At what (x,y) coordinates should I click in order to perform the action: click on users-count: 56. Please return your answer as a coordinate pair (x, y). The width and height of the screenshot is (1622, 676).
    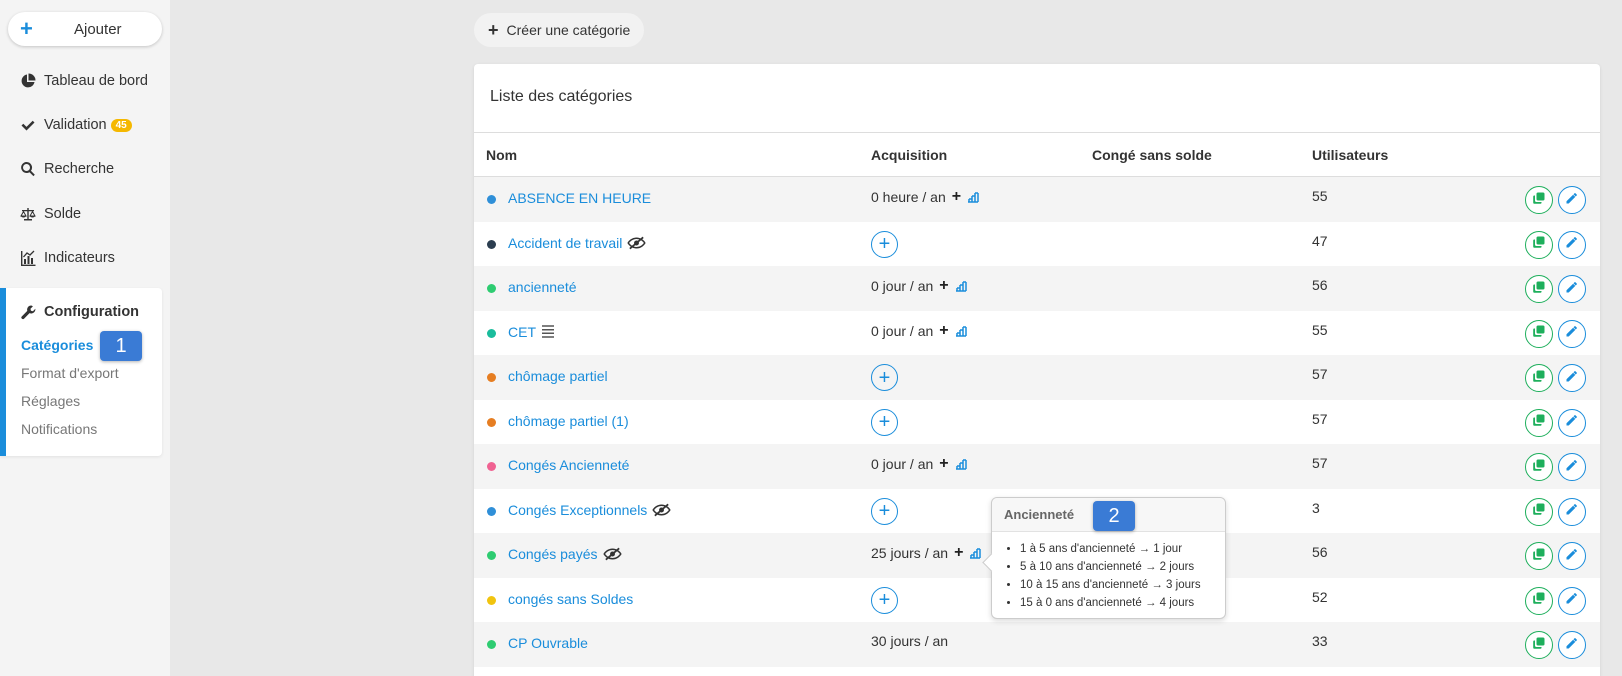
    Looking at the image, I should click on (1320, 552).